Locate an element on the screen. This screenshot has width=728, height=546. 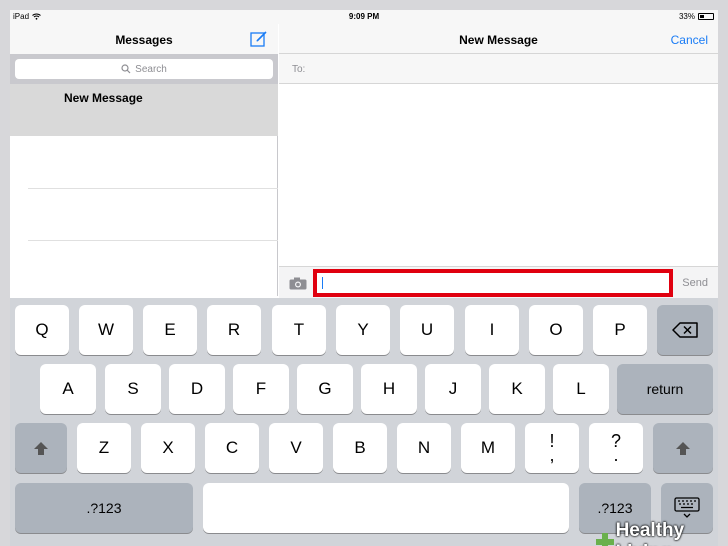
key-r: R is located at coordinates (234, 330).